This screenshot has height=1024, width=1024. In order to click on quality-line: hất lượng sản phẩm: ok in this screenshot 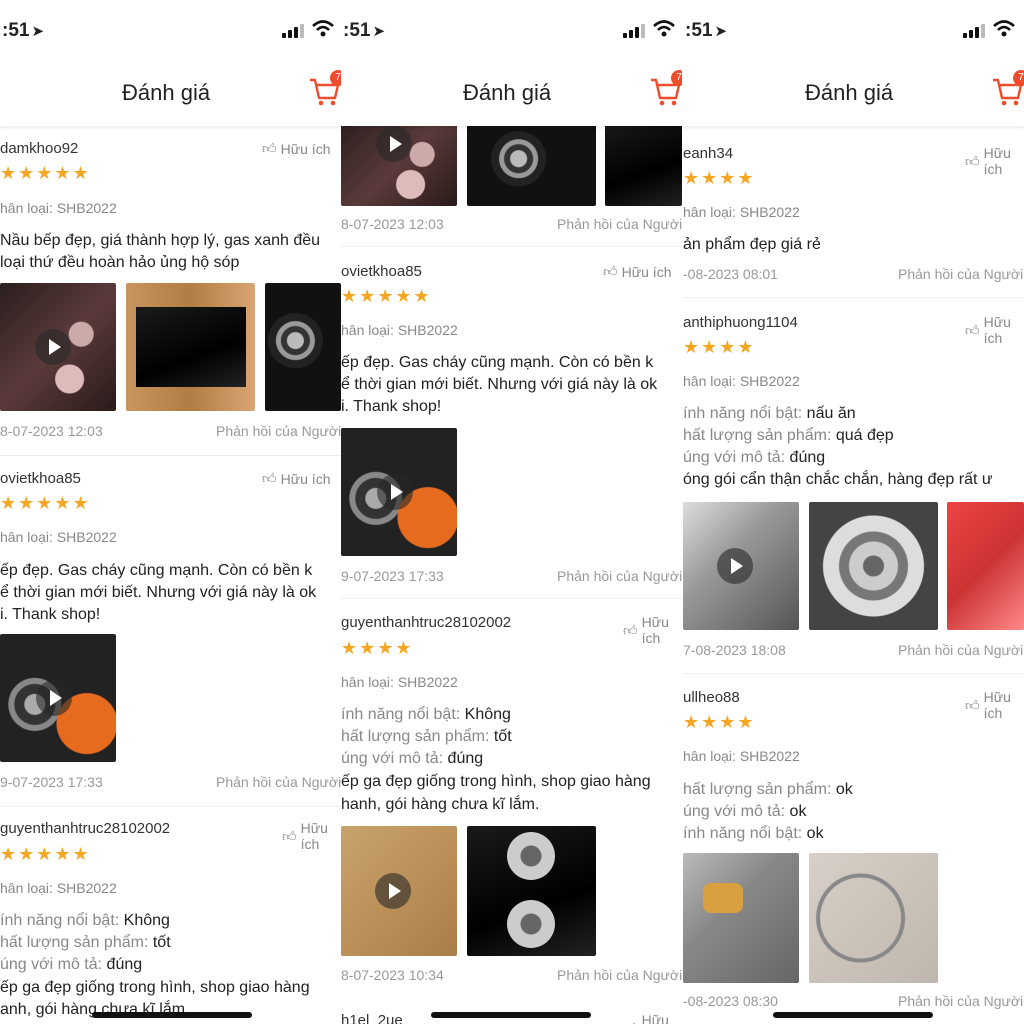, I will do `click(768, 790)`.